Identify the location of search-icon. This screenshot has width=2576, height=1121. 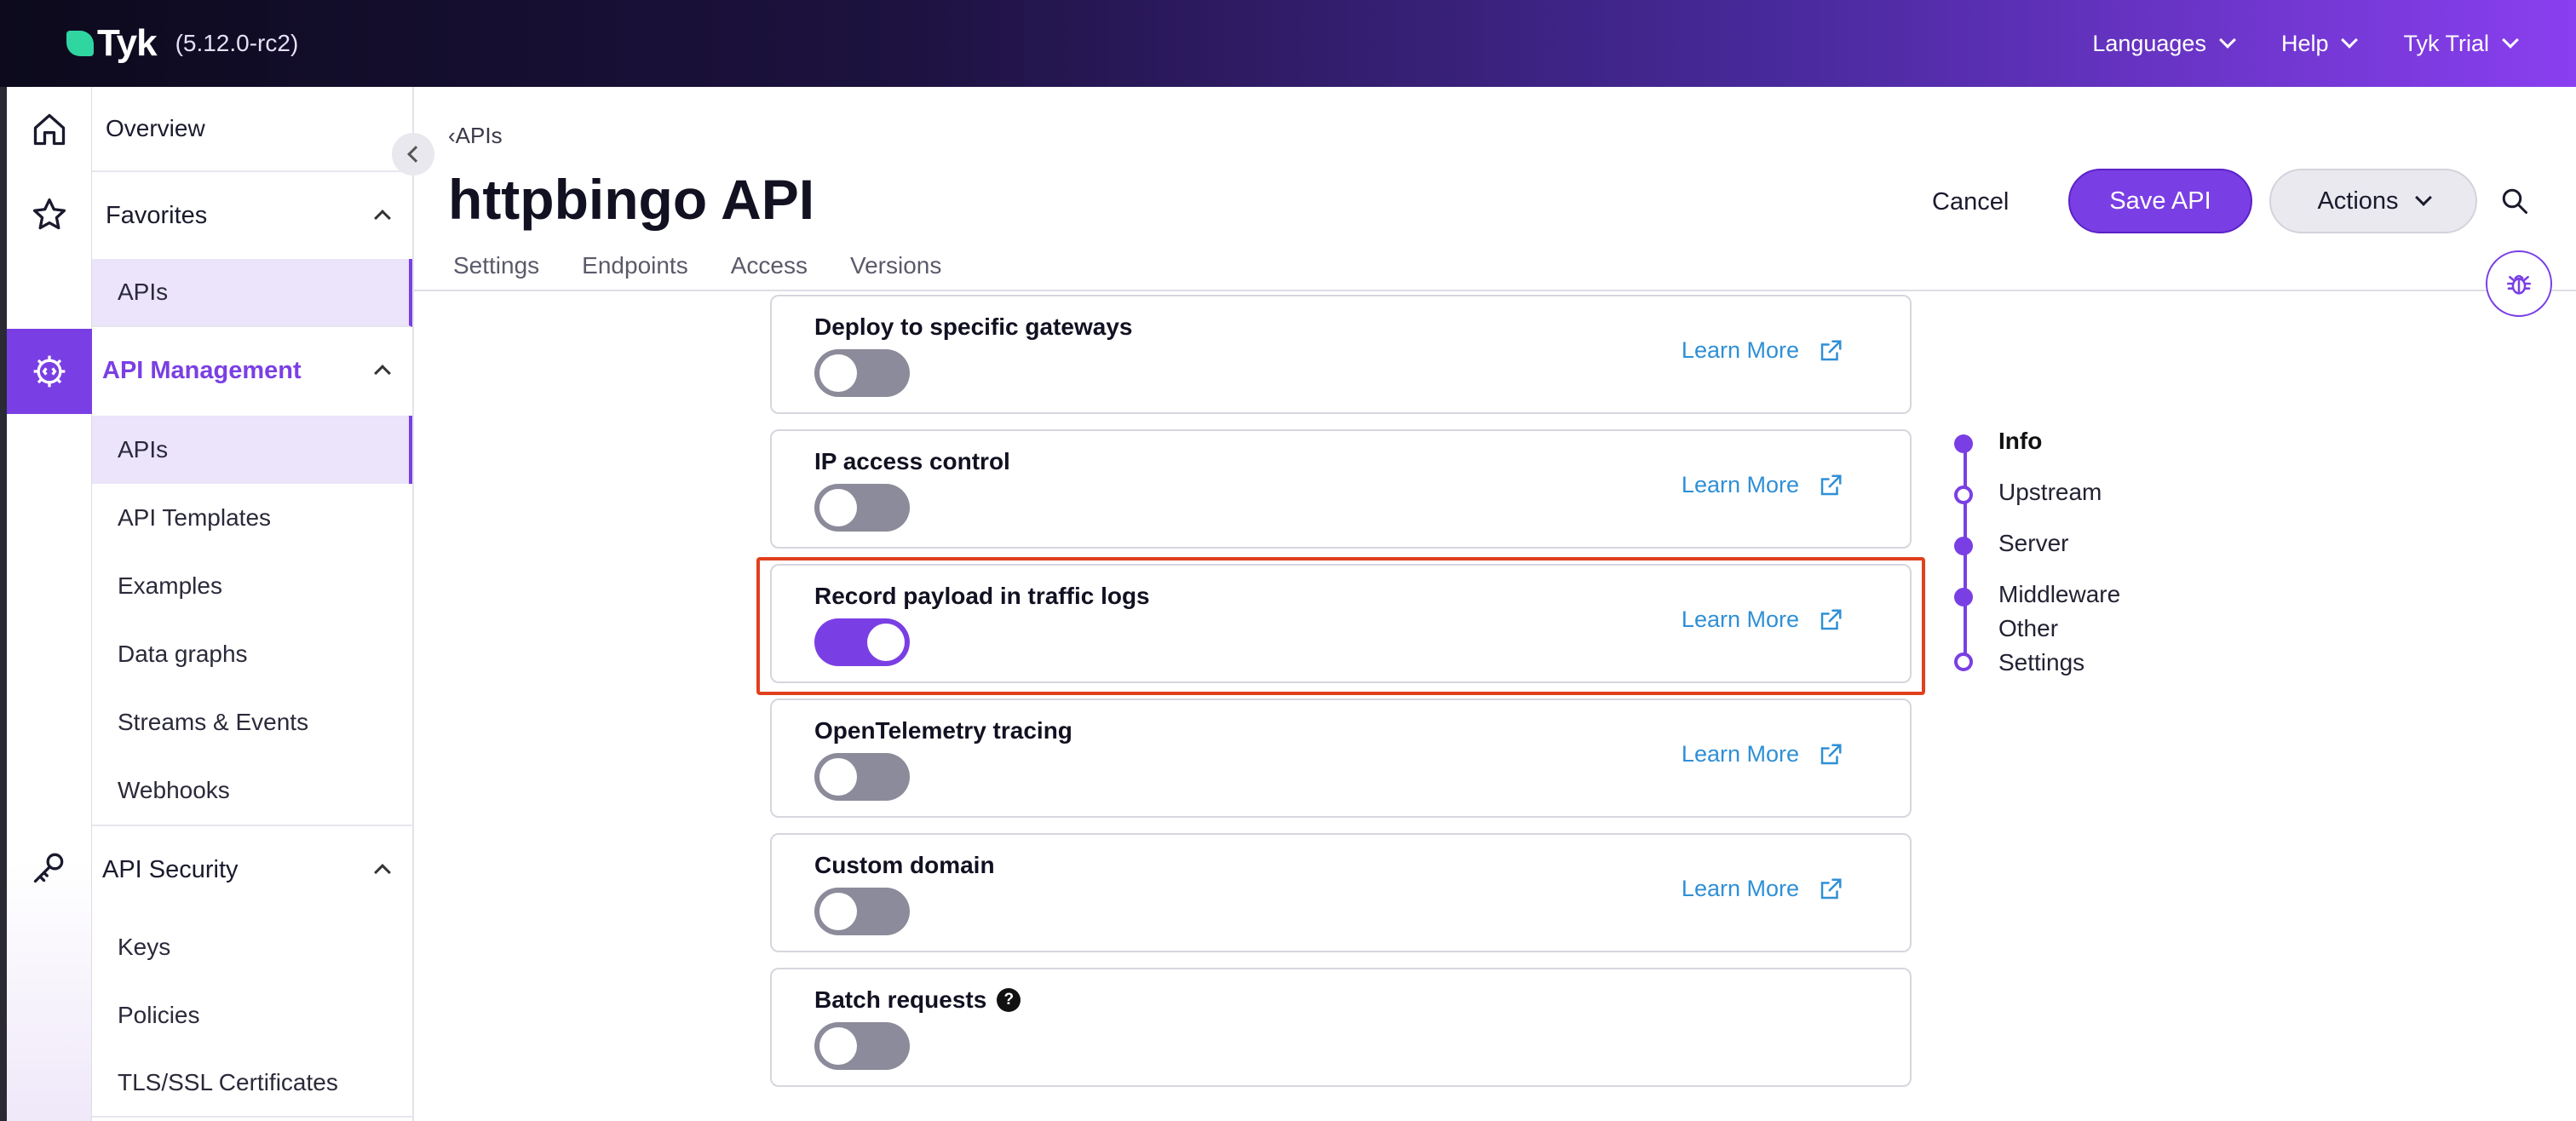
(2515, 201).